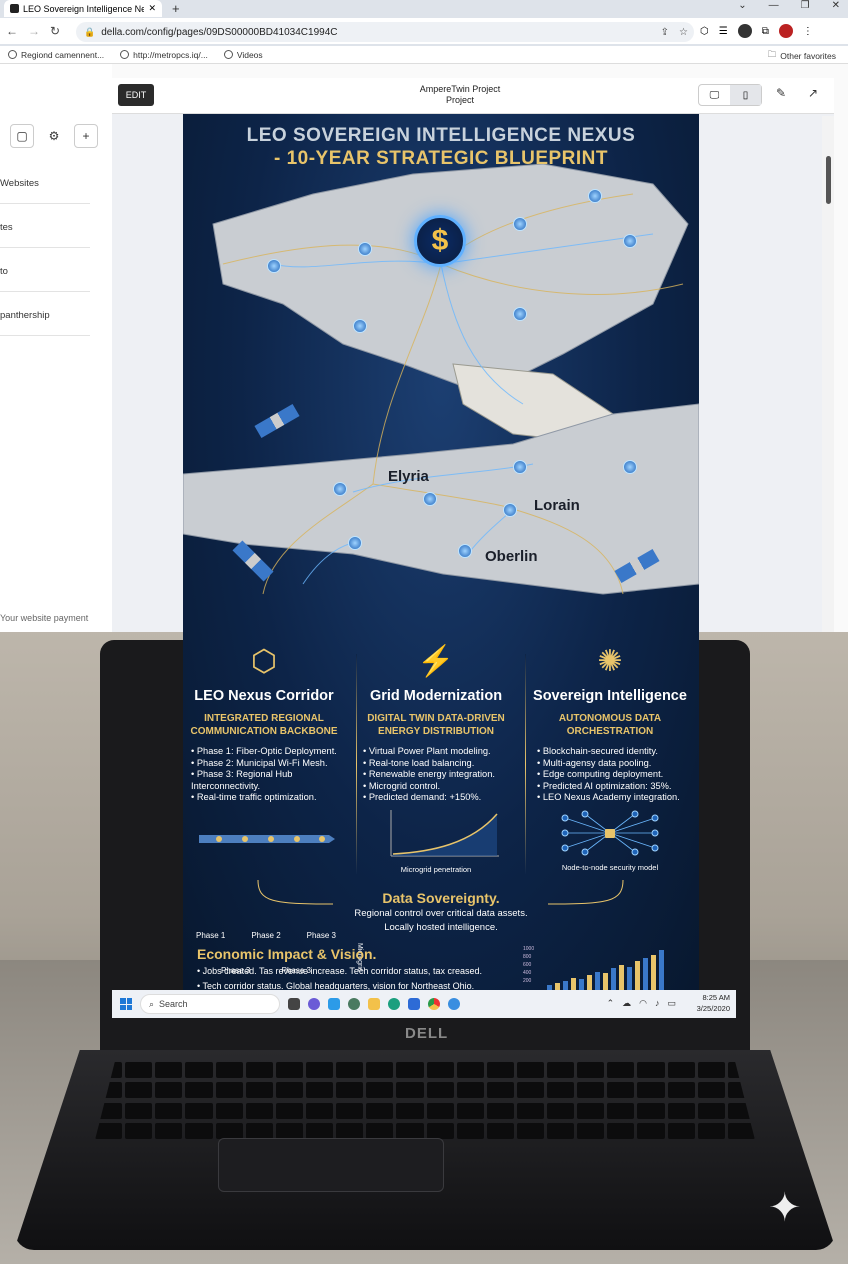  Describe the element at coordinates (671, 1003) in the screenshot. I see `battery-icon: ▭` at that location.